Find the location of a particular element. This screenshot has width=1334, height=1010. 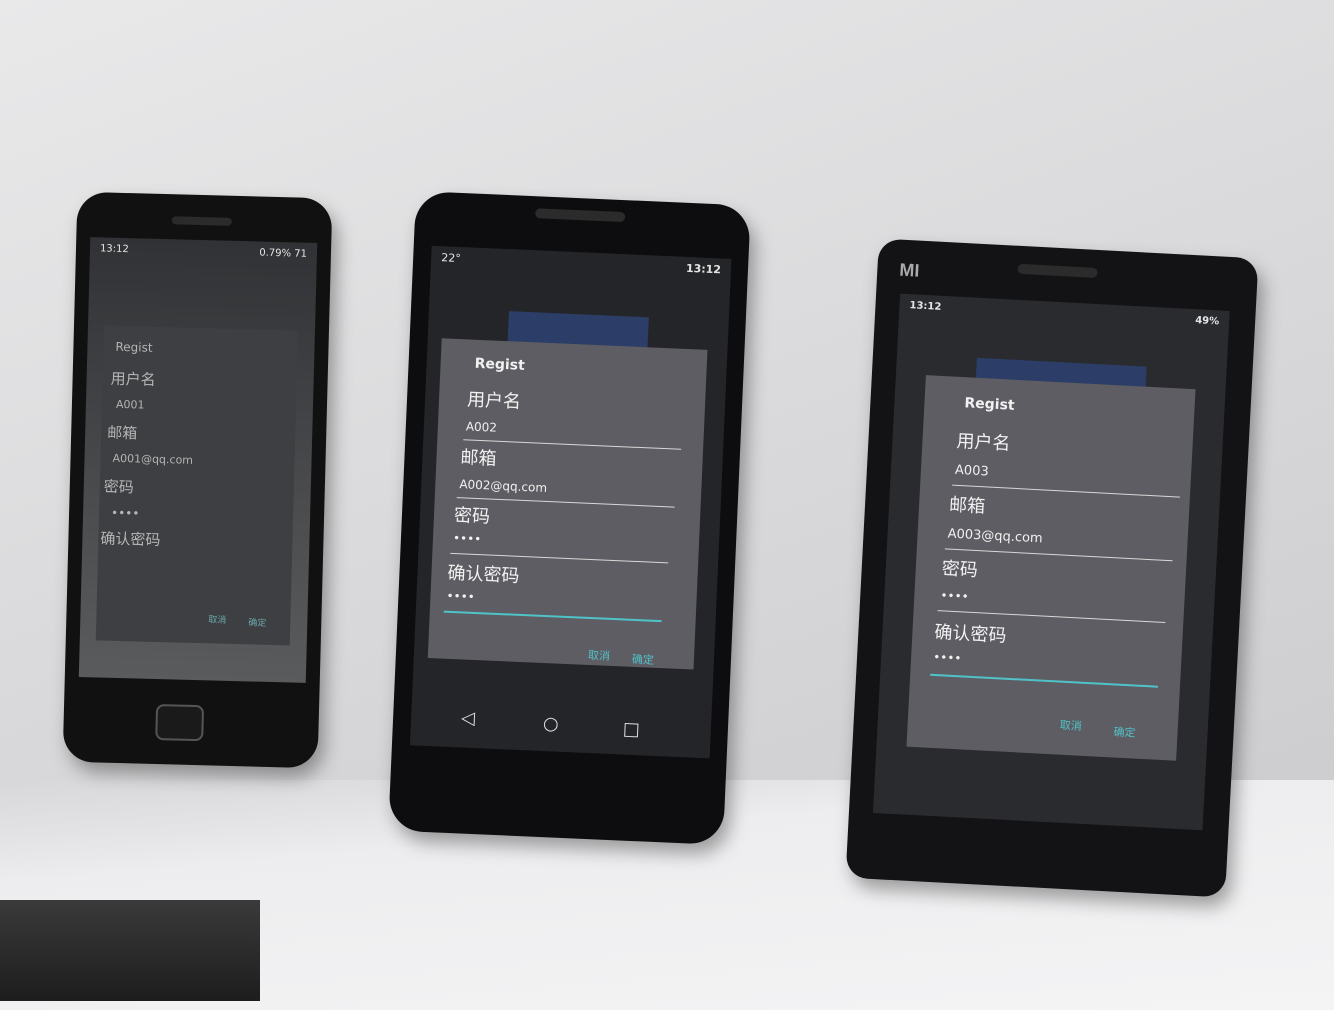

recents-icon: □ is located at coordinates (631, 730).